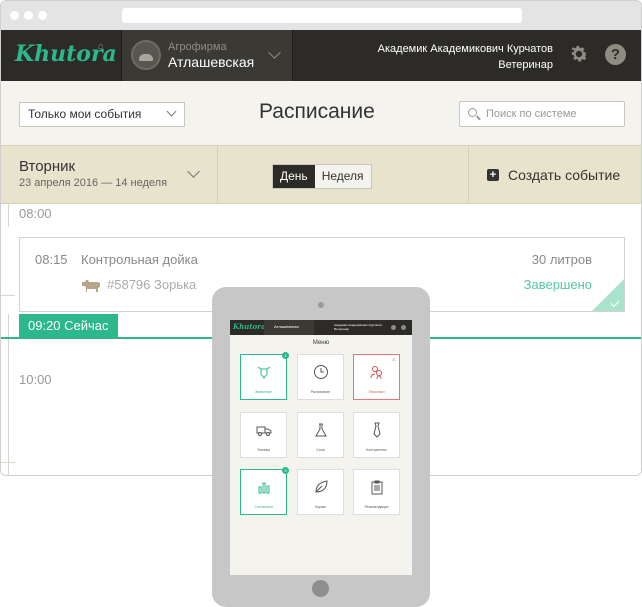 The image size is (642, 607). I want to click on browser-chrome, so click(321, 15).